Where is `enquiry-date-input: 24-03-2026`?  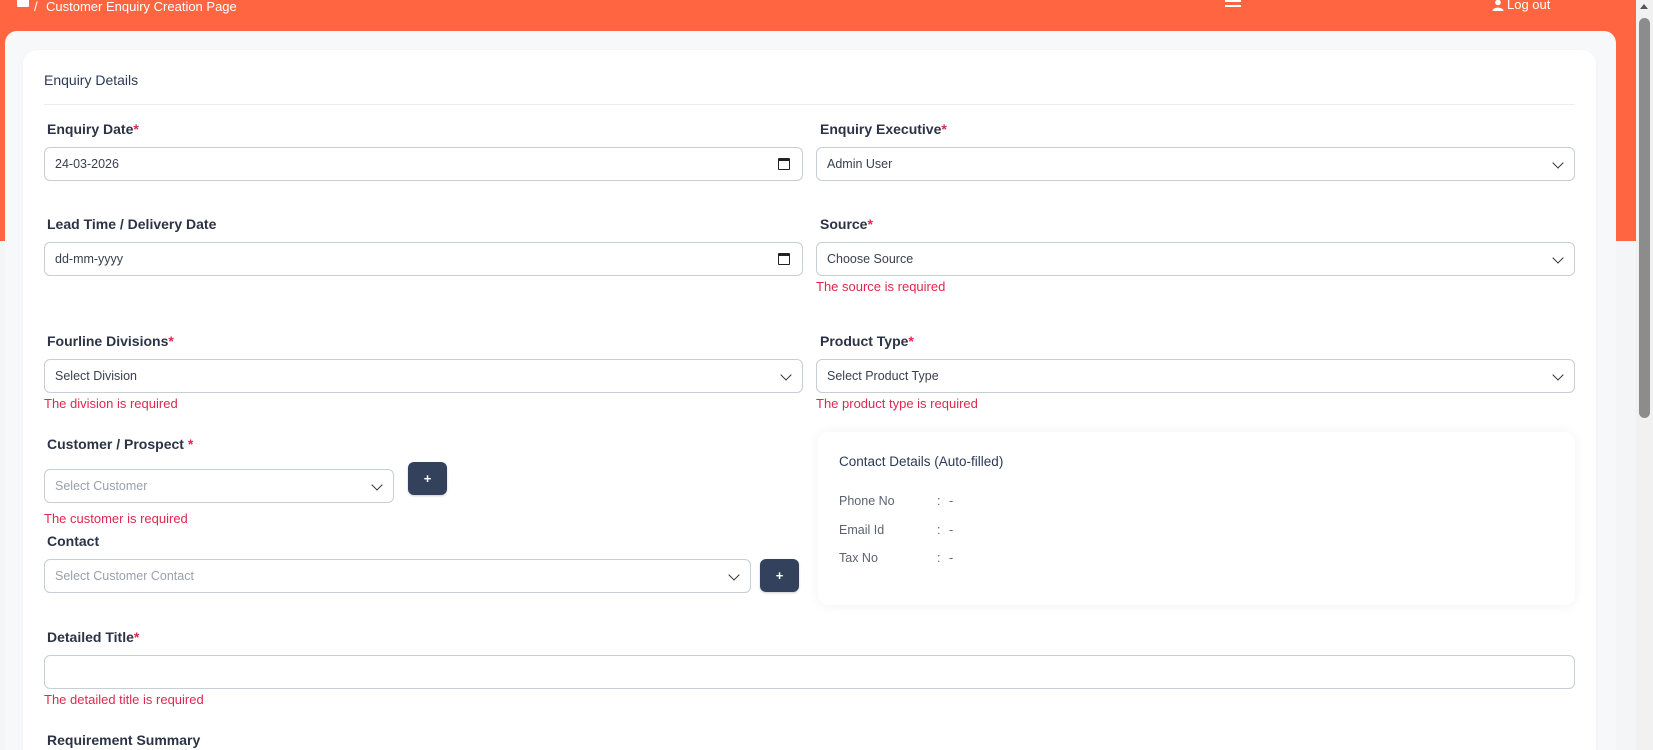
enquiry-date-input: 24-03-2026 is located at coordinates (423, 164).